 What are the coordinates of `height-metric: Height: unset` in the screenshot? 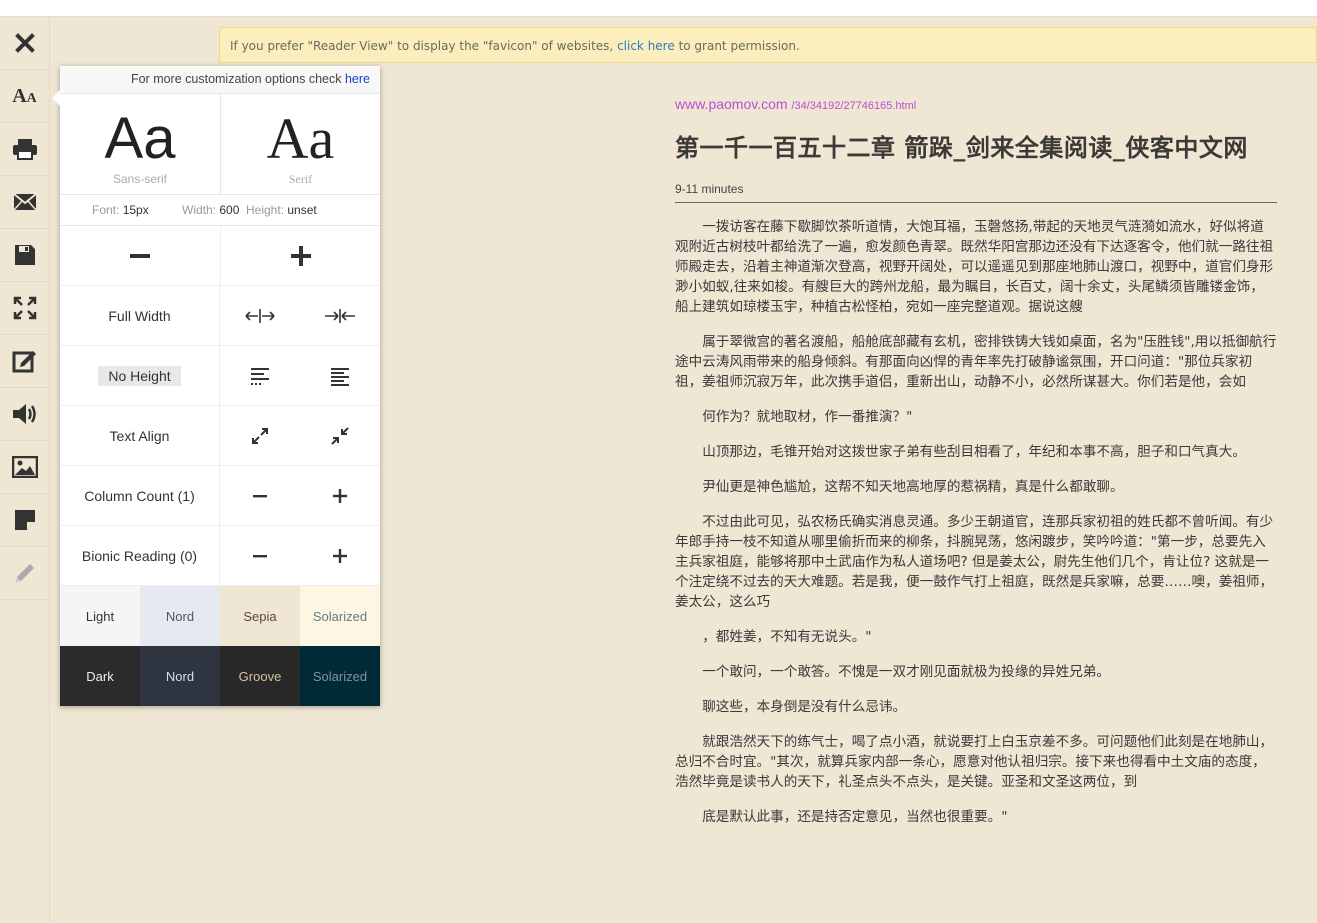 It's located at (281, 210).